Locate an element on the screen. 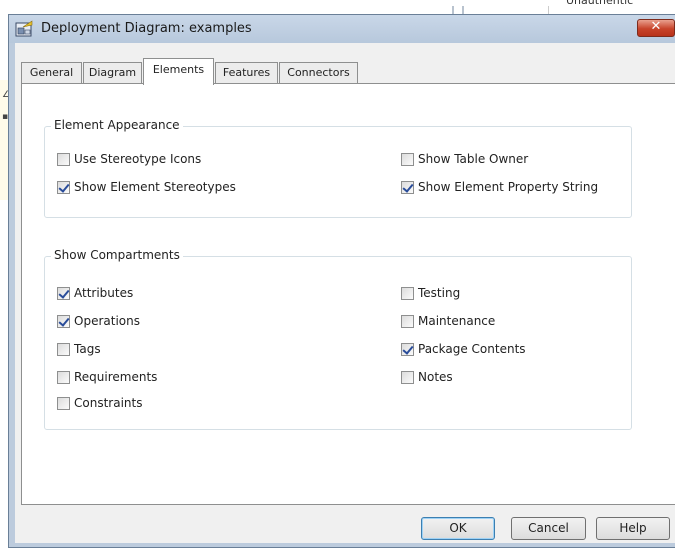 The height and width of the screenshot is (548, 675). checkbox-label: Use Stereotype Icons is located at coordinates (138, 159).